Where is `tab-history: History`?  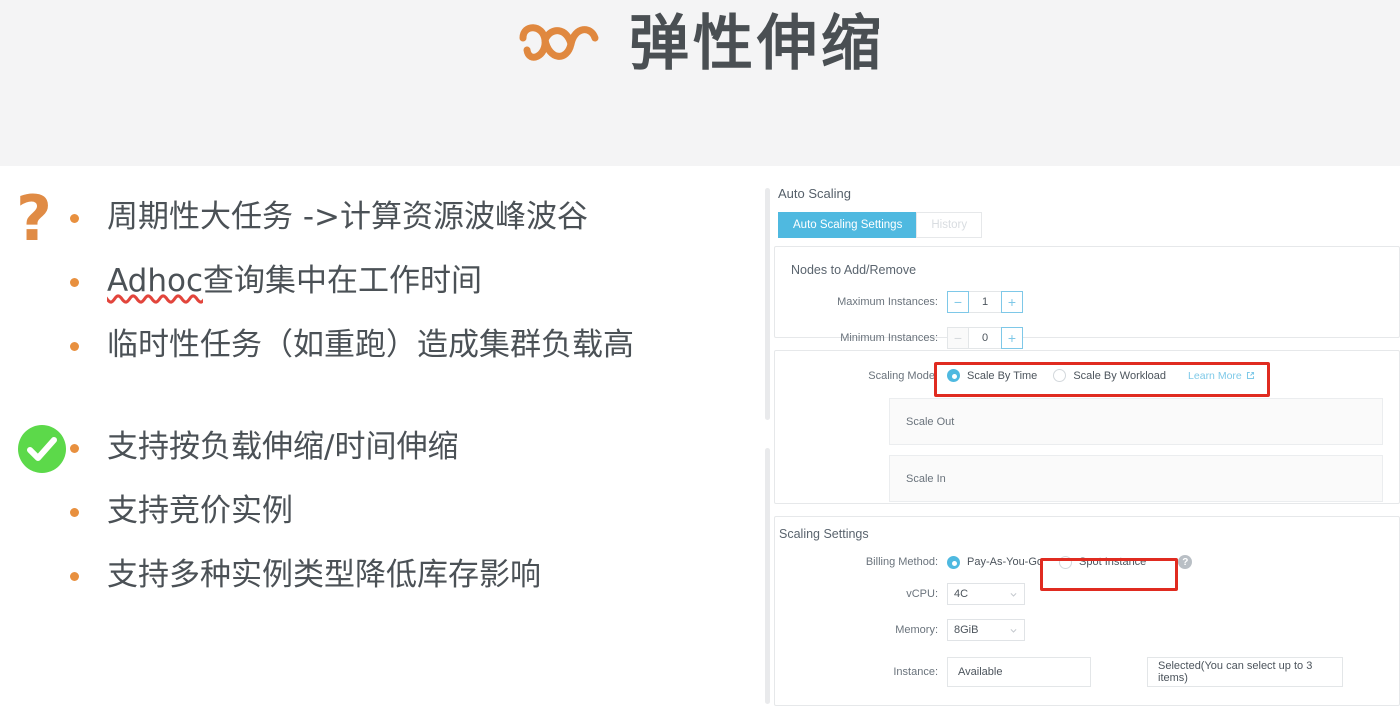
tab-history: History is located at coordinates (949, 225).